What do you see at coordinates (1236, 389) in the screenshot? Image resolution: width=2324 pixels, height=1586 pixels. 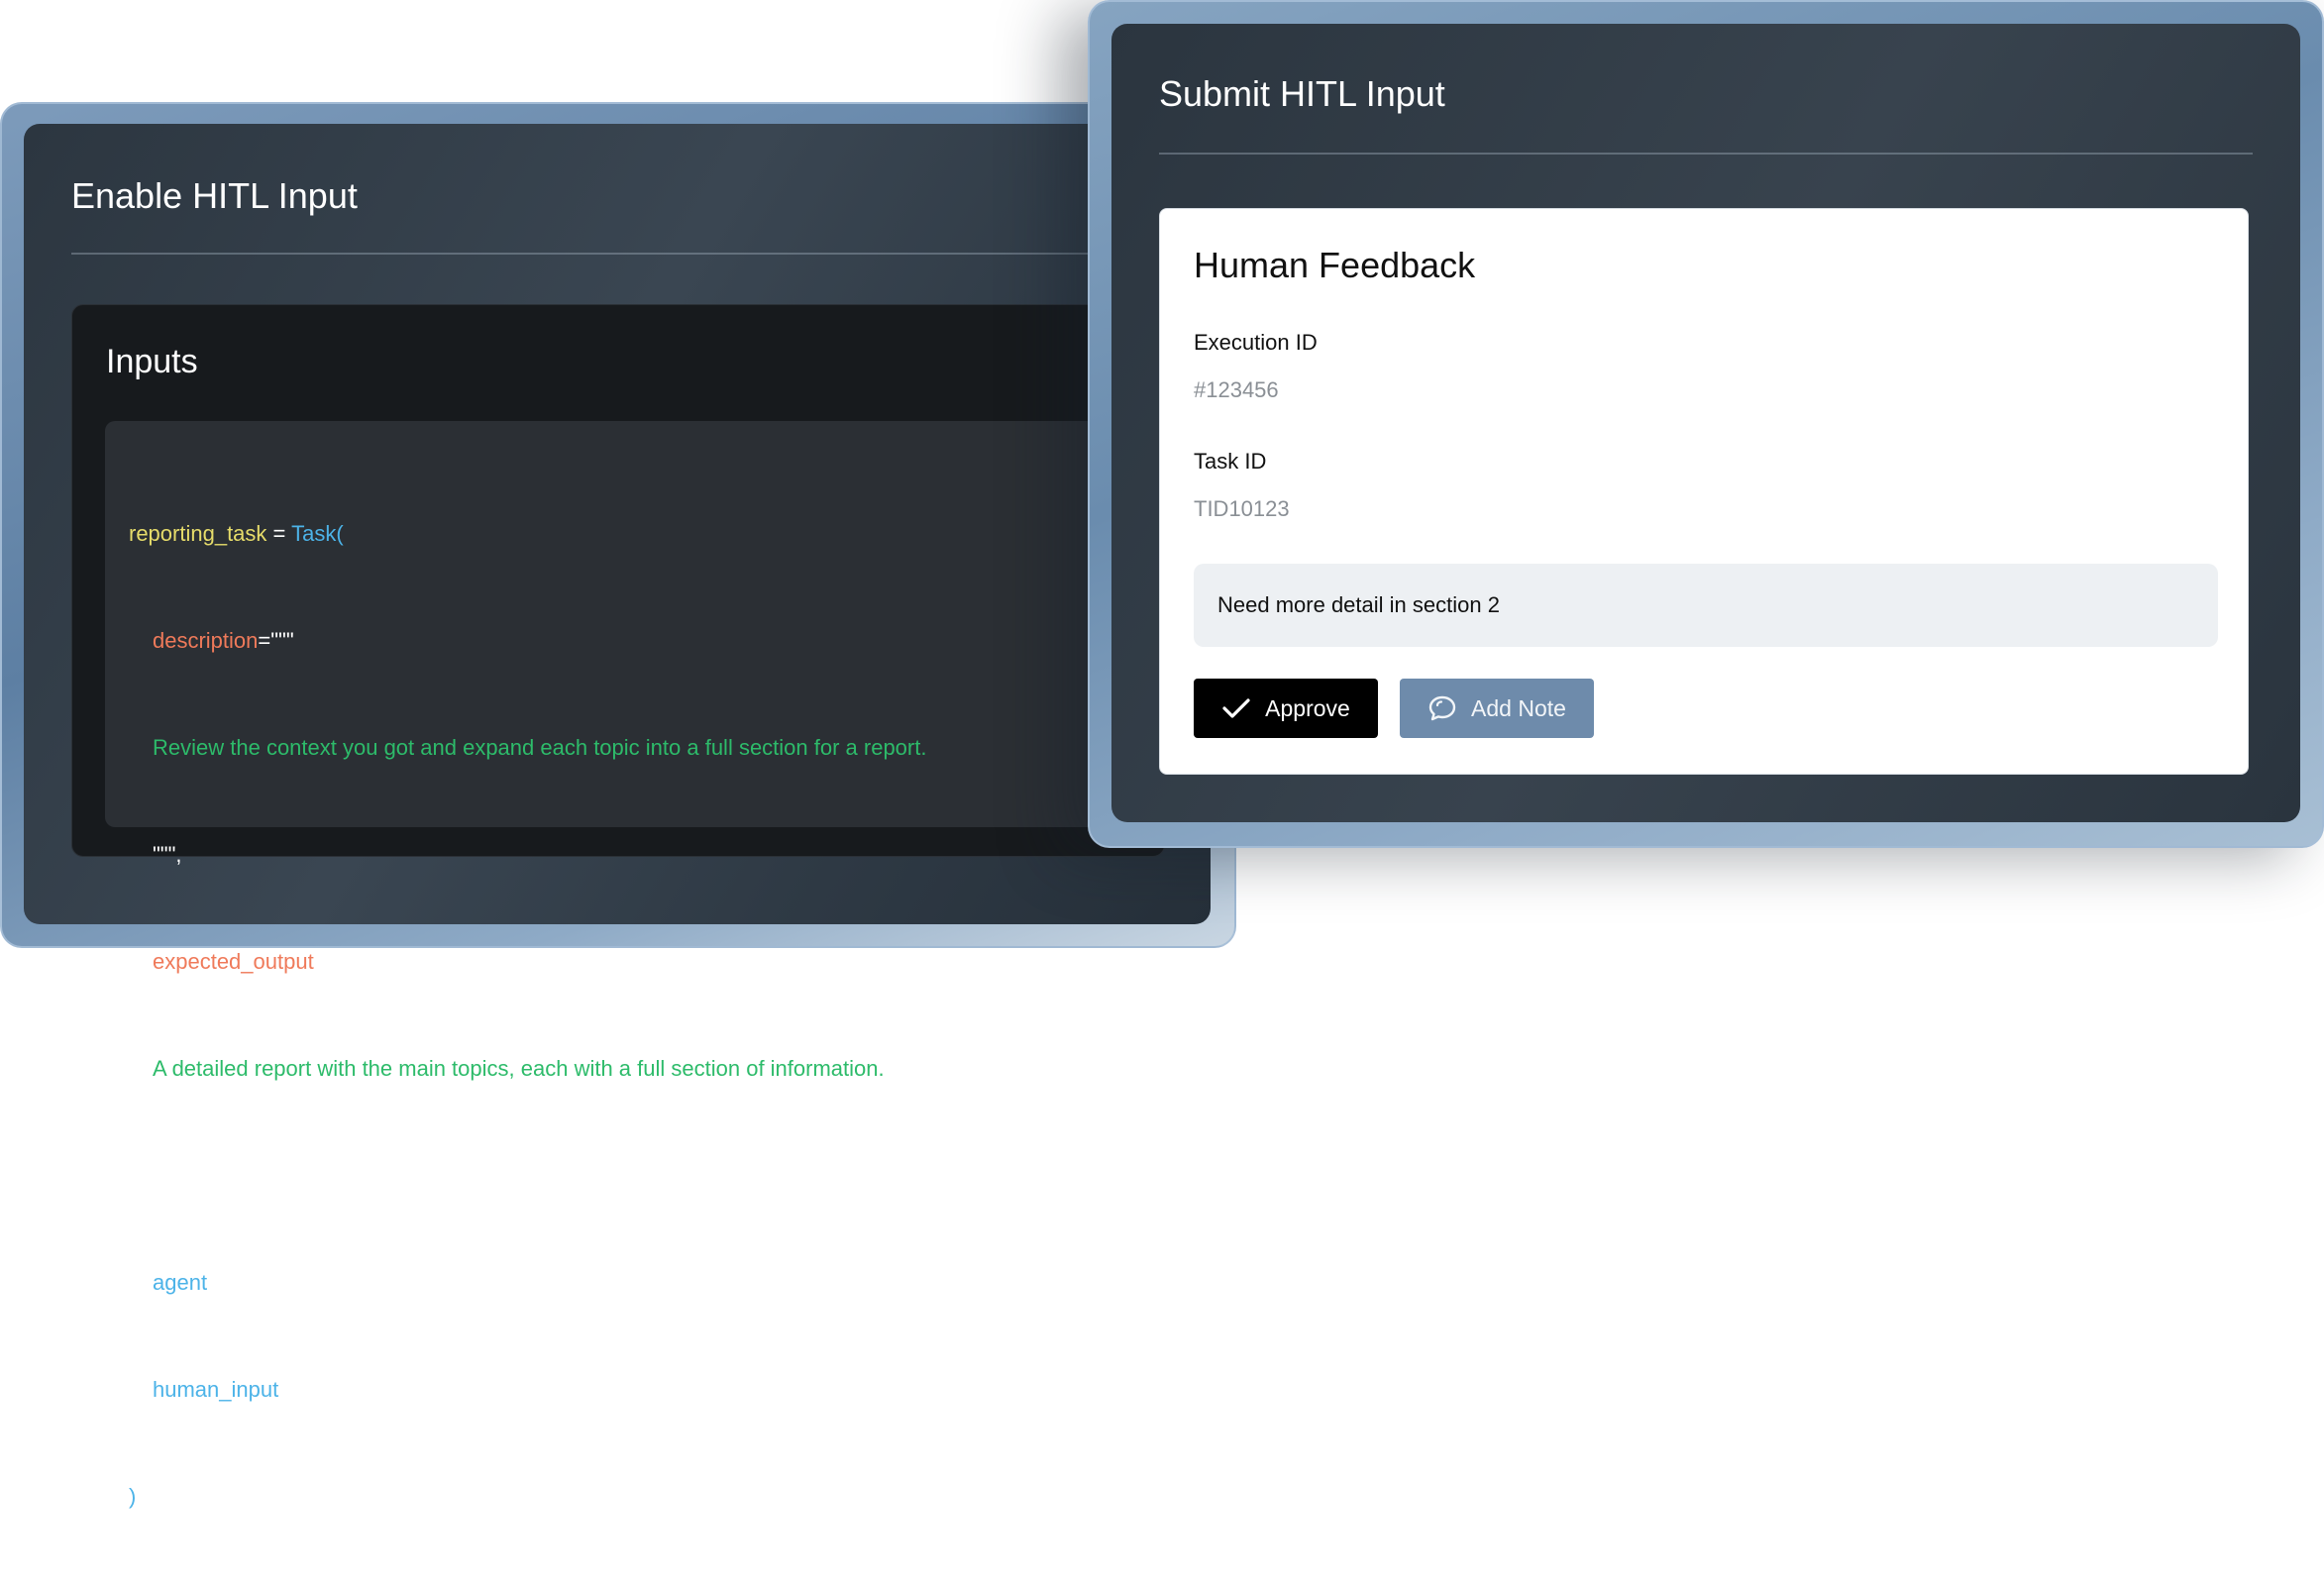 I see `execution-id-value: #123456` at bounding box center [1236, 389].